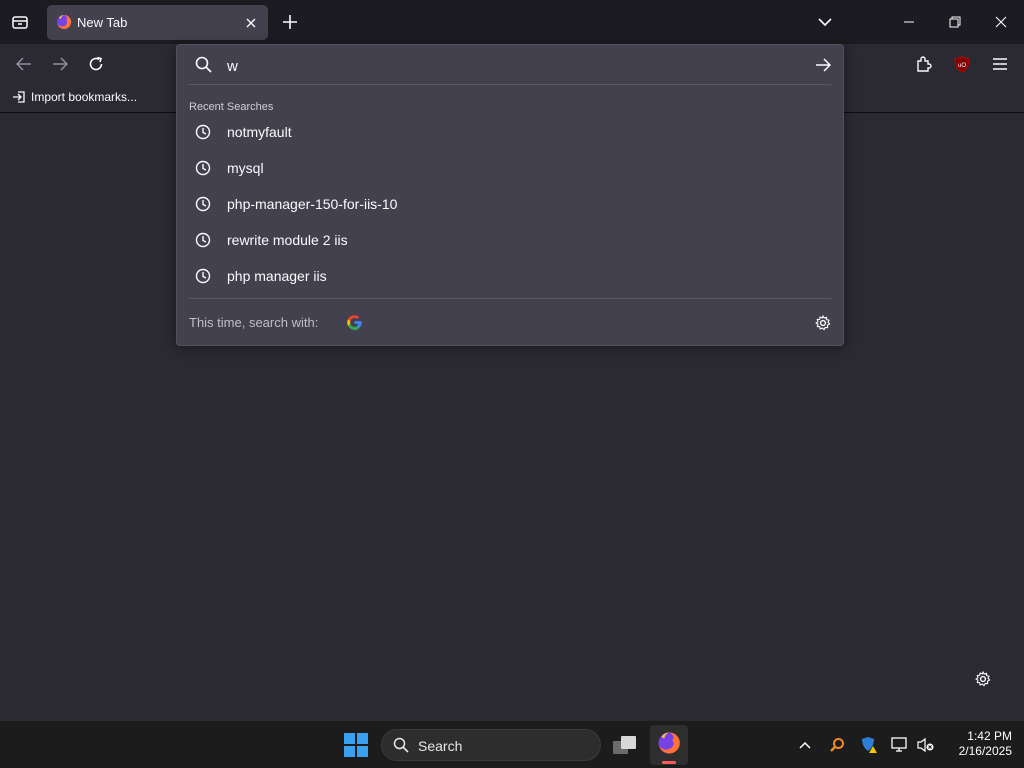 The width and height of the screenshot is (1024, 768). I want to click on extensions-button, so click(924, 64).